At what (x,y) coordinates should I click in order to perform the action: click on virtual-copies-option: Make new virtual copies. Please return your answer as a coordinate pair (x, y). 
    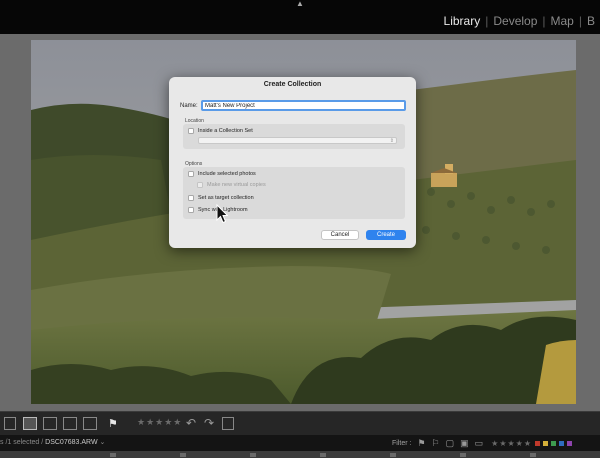
    Looking at the image, I should click on (231, 185).